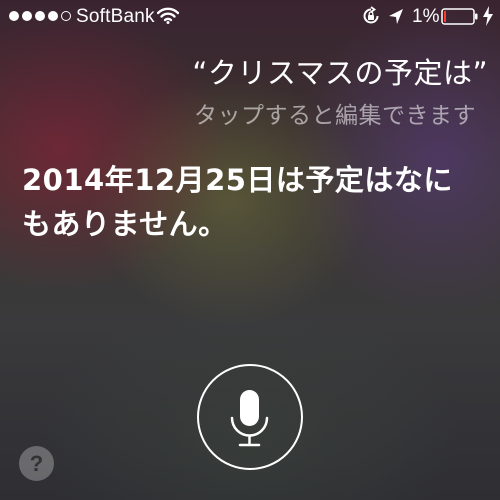  I want to click on signal-strength-indicator, so click(40, 16).